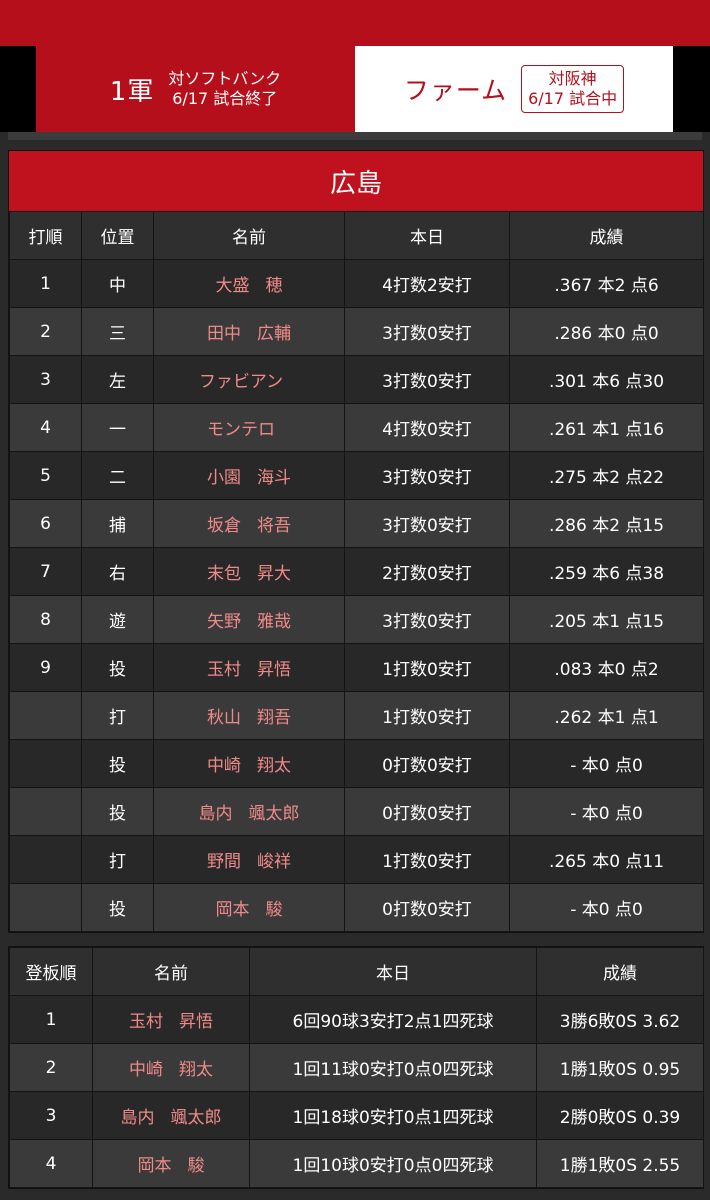  I want to click on batting-stats: .259 本6 点38, so click(606, 571).